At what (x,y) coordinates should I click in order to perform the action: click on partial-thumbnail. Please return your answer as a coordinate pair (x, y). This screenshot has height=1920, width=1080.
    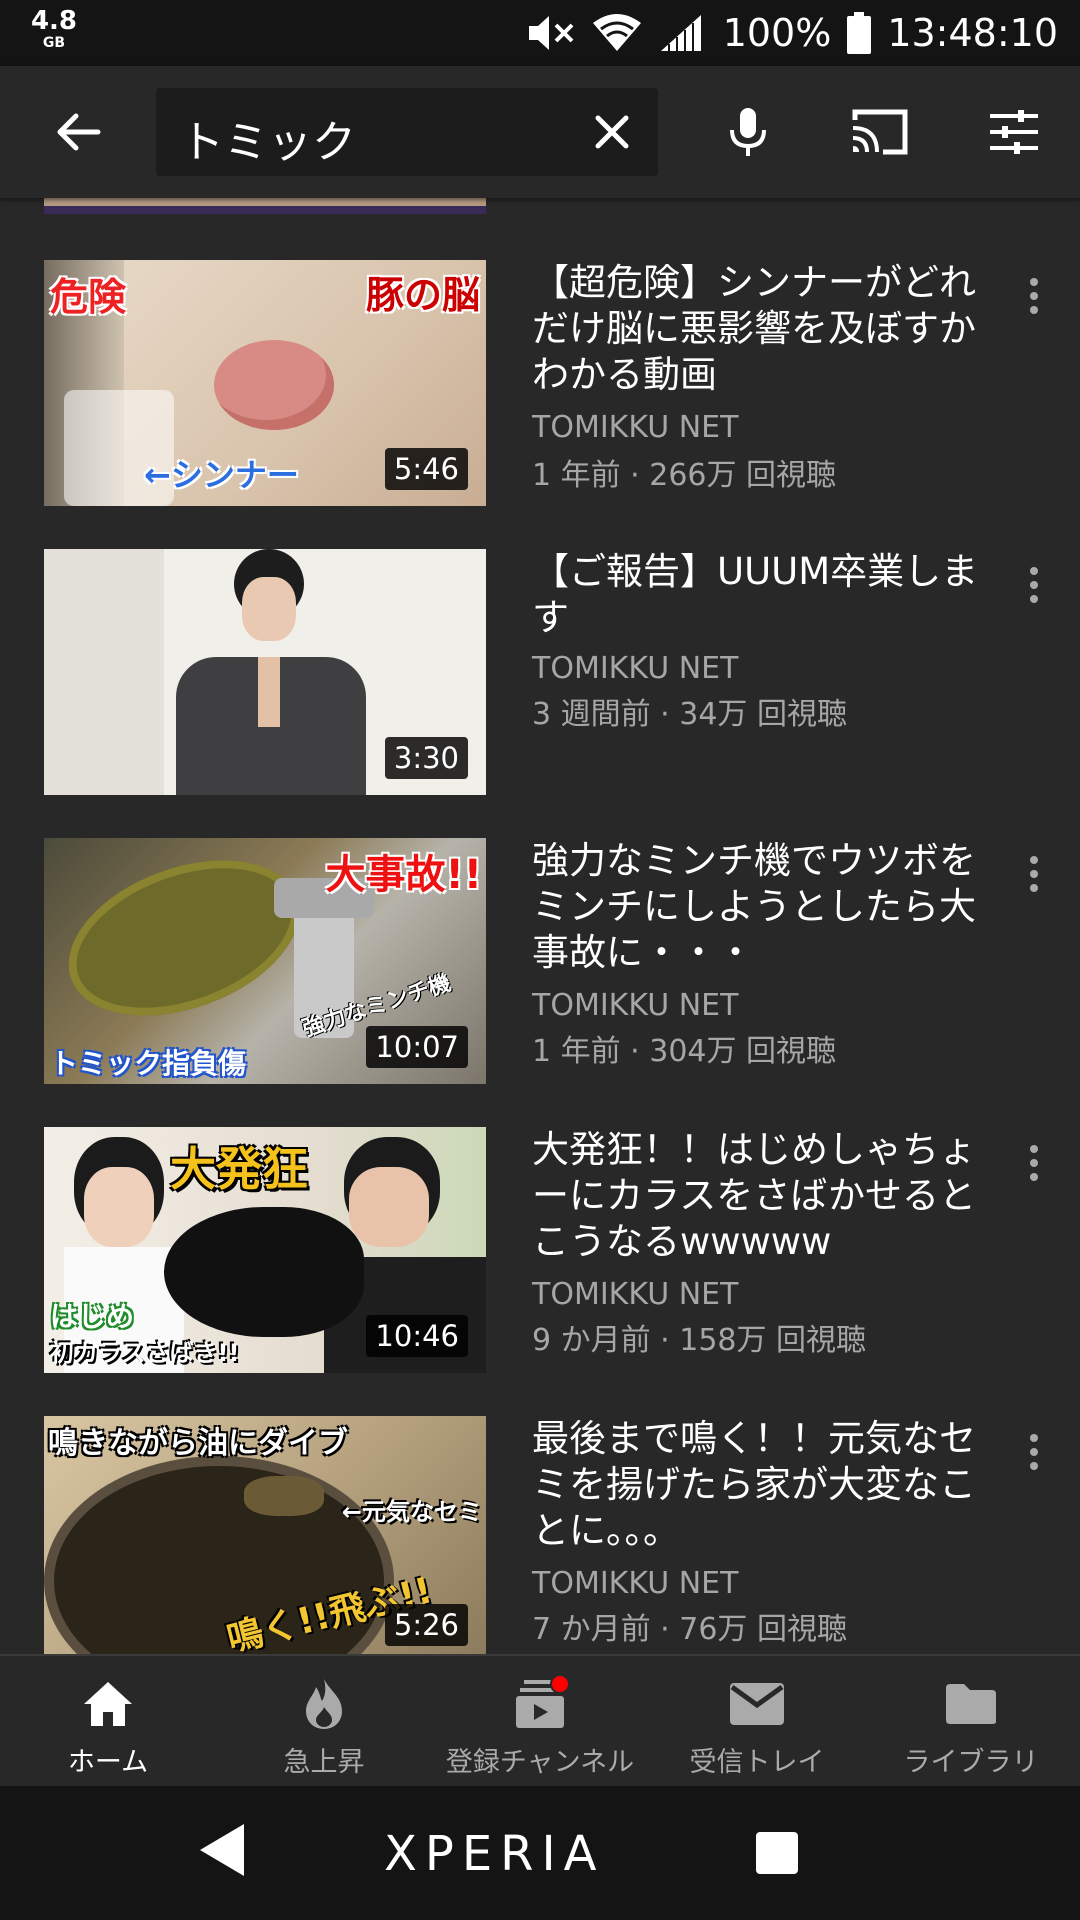
    Looking at the image, I should click on (265, 206).